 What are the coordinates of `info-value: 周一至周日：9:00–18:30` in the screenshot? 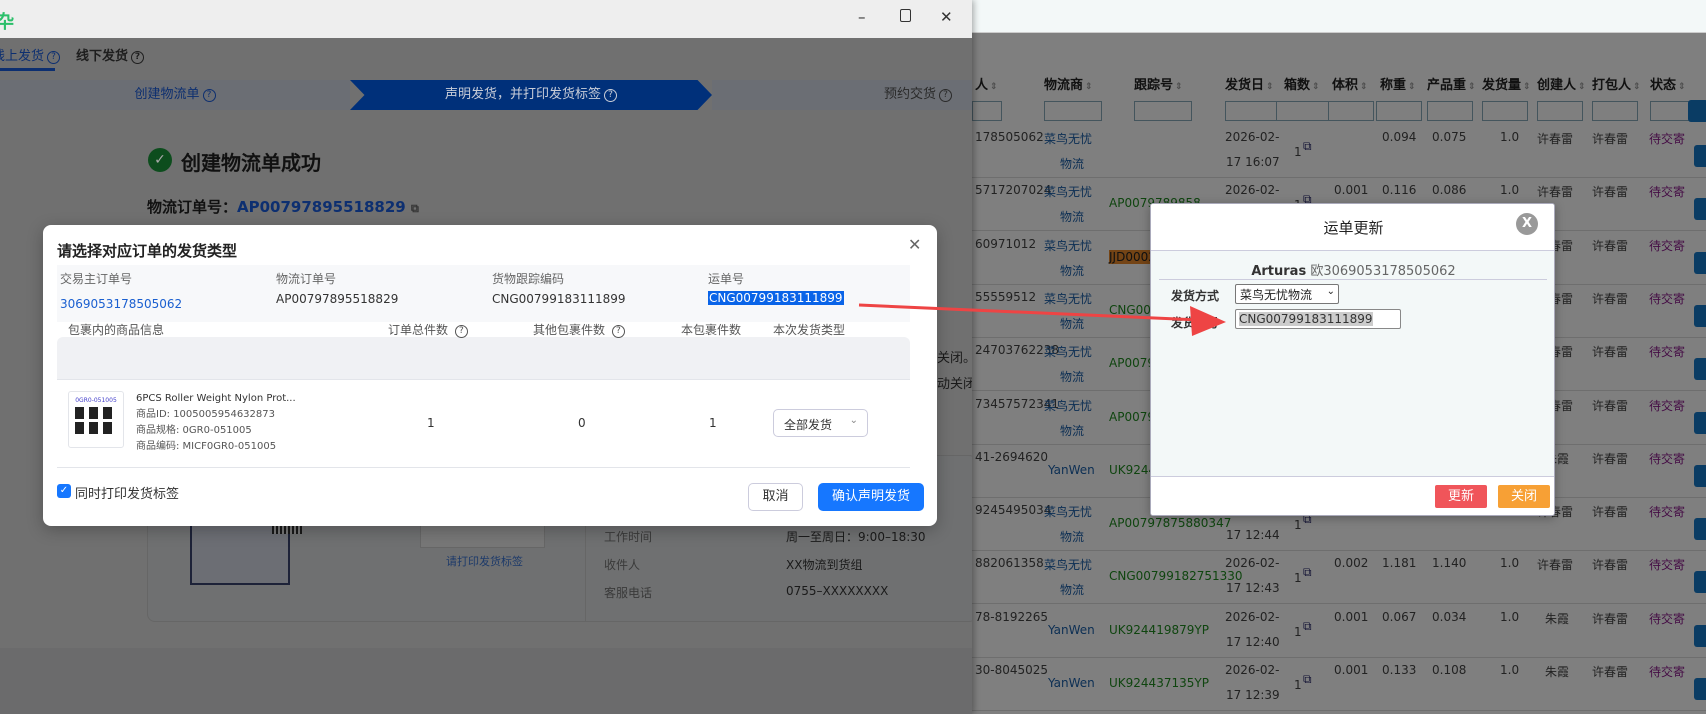 It's located at (856, 537).